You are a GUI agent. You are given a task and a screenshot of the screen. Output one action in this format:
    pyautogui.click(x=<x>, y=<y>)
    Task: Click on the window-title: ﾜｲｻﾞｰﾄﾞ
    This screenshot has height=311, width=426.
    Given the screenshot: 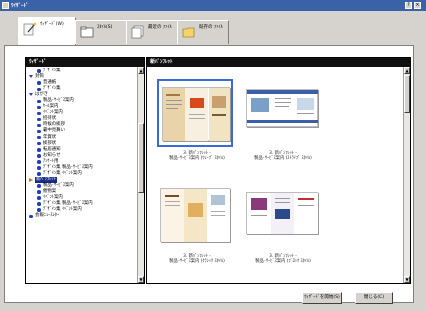 What is the action you would take?
    pyautogui.click(x=20, y=6)
    